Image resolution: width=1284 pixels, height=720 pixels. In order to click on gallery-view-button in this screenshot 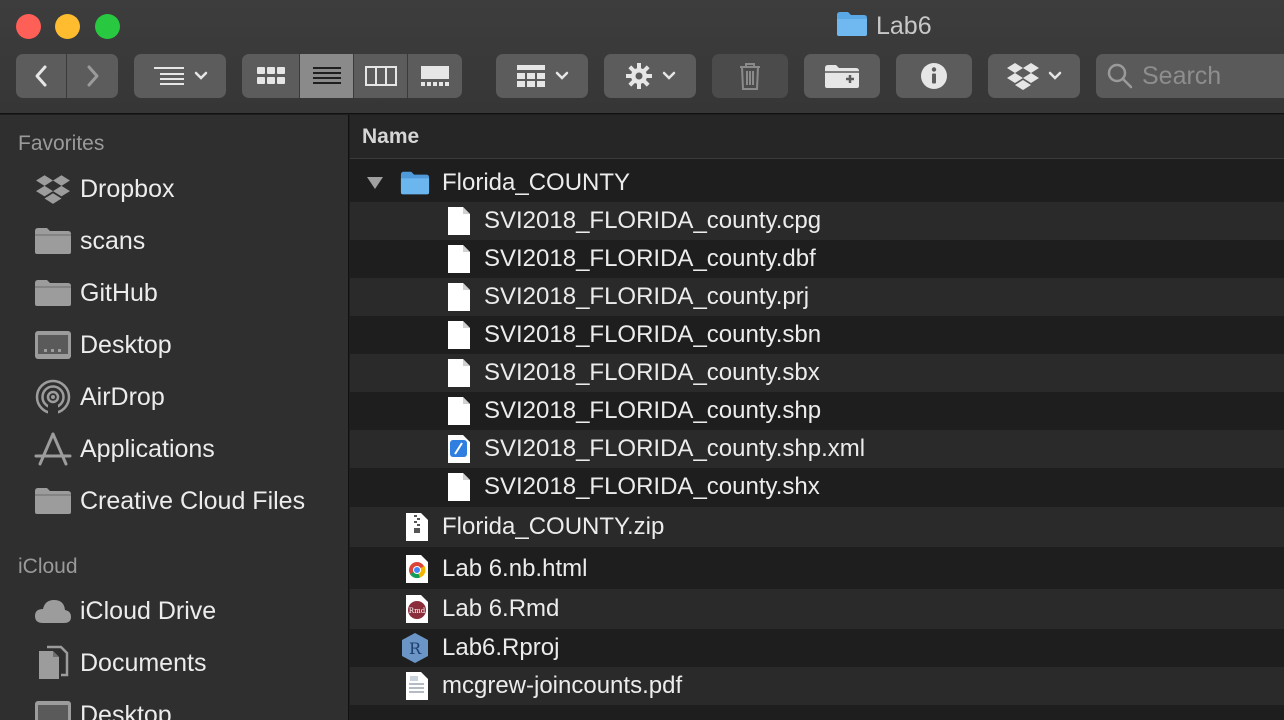, I will do `click(435, 76)`.